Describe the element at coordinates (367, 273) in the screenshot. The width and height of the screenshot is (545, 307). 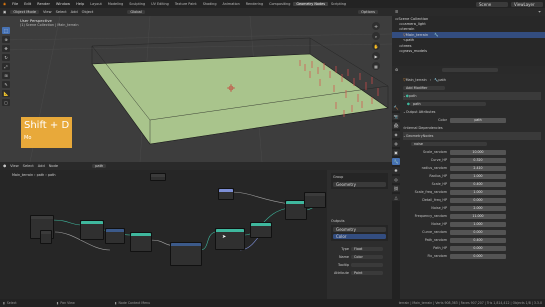
I see `socket-attribute-dropdown: Point` at that location.